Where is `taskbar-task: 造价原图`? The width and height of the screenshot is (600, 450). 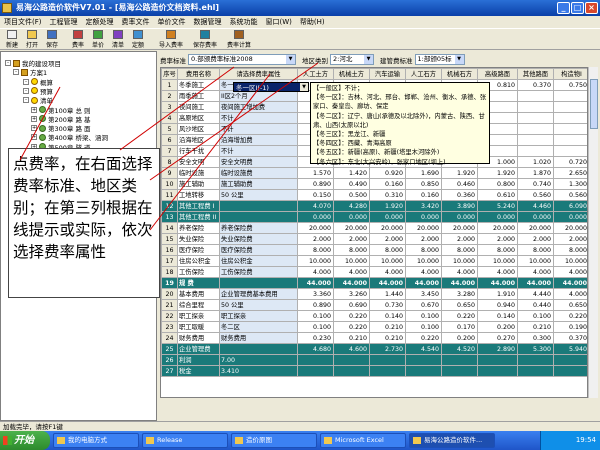
taskbar-task: 造价原图 is located at coordinates (274, 440).